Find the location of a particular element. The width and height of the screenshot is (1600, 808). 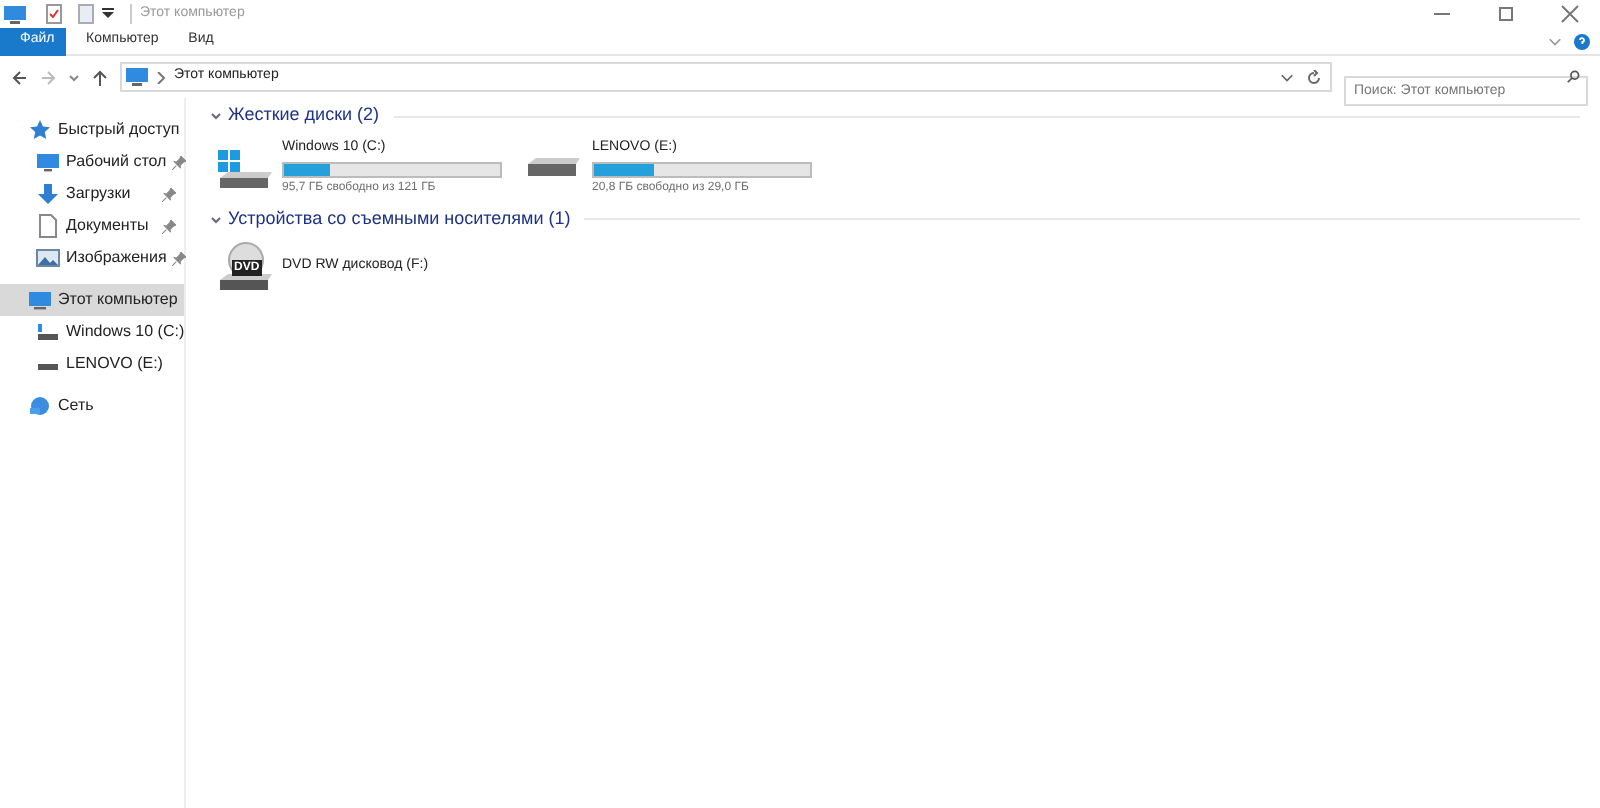

network-icon is located at coordinates (40, 406).